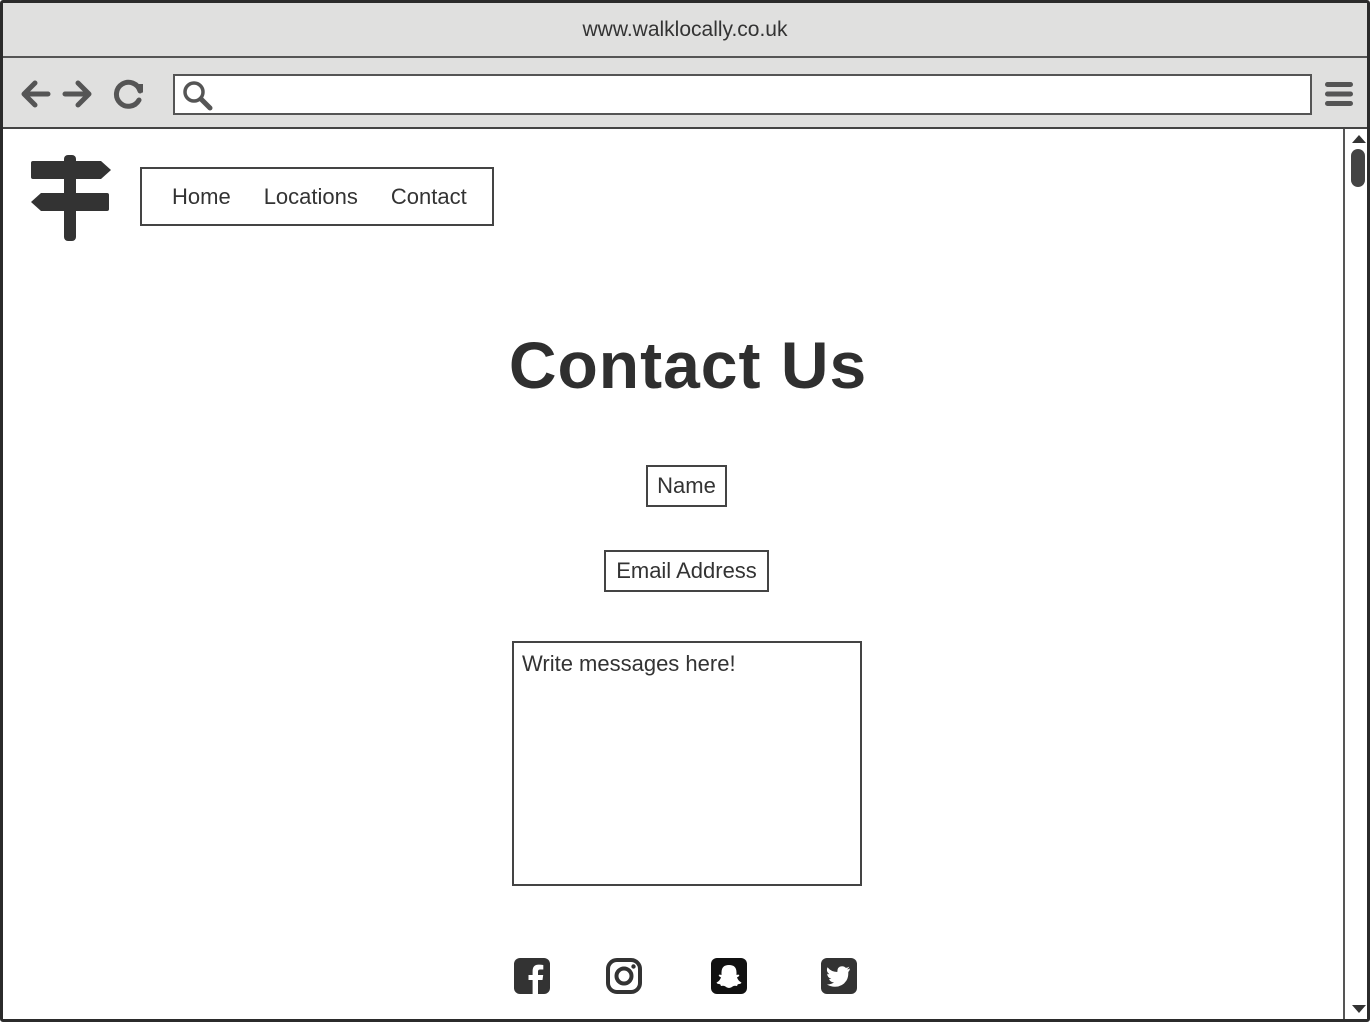  I want to click on nav-home-link: Home, so click(201, 197).